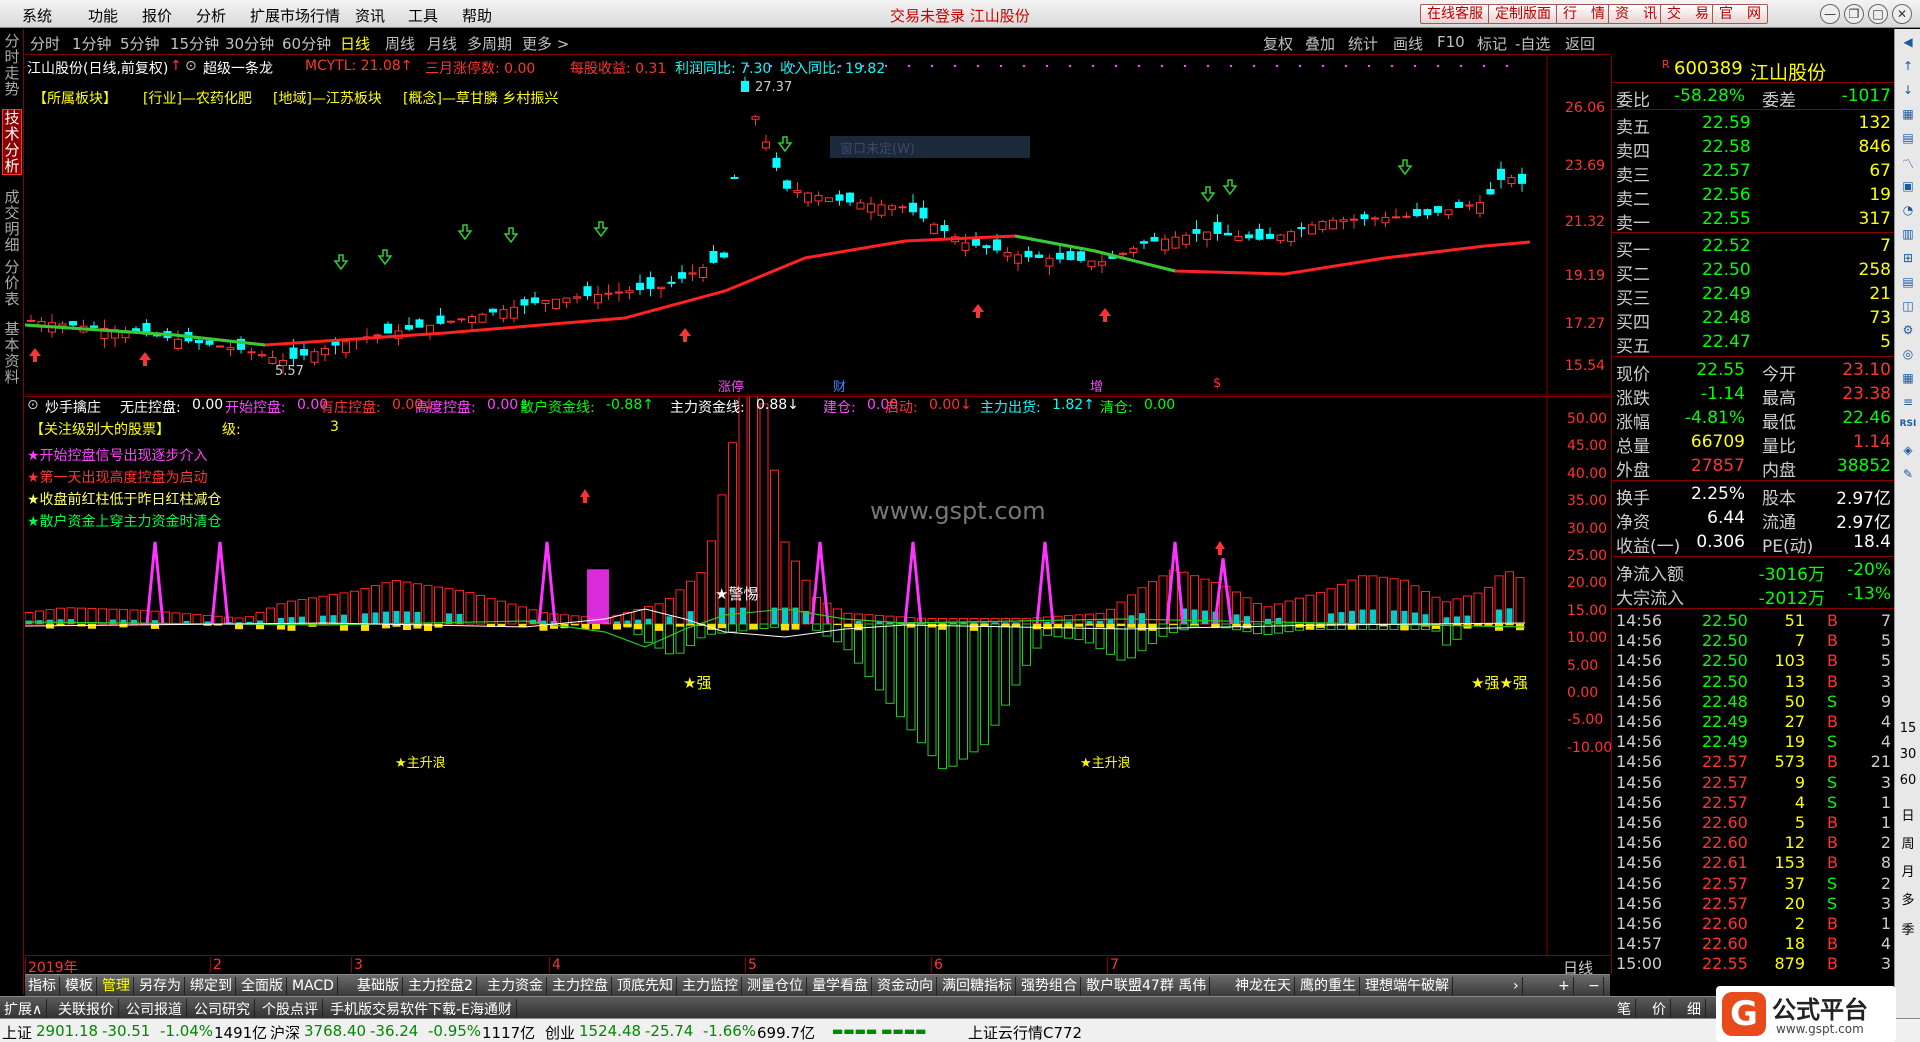  I want to click on period-tab-9: 多周期, so click(489, 43).